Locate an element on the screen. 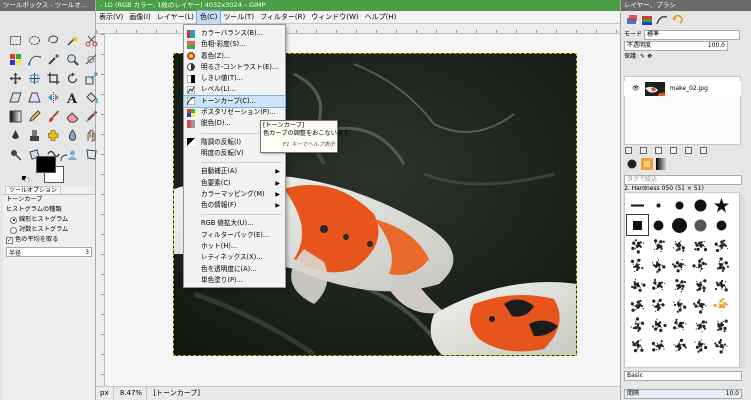 The image size is (751, 400). brush-preset-select: Basic is located at coordinates (683, 375).